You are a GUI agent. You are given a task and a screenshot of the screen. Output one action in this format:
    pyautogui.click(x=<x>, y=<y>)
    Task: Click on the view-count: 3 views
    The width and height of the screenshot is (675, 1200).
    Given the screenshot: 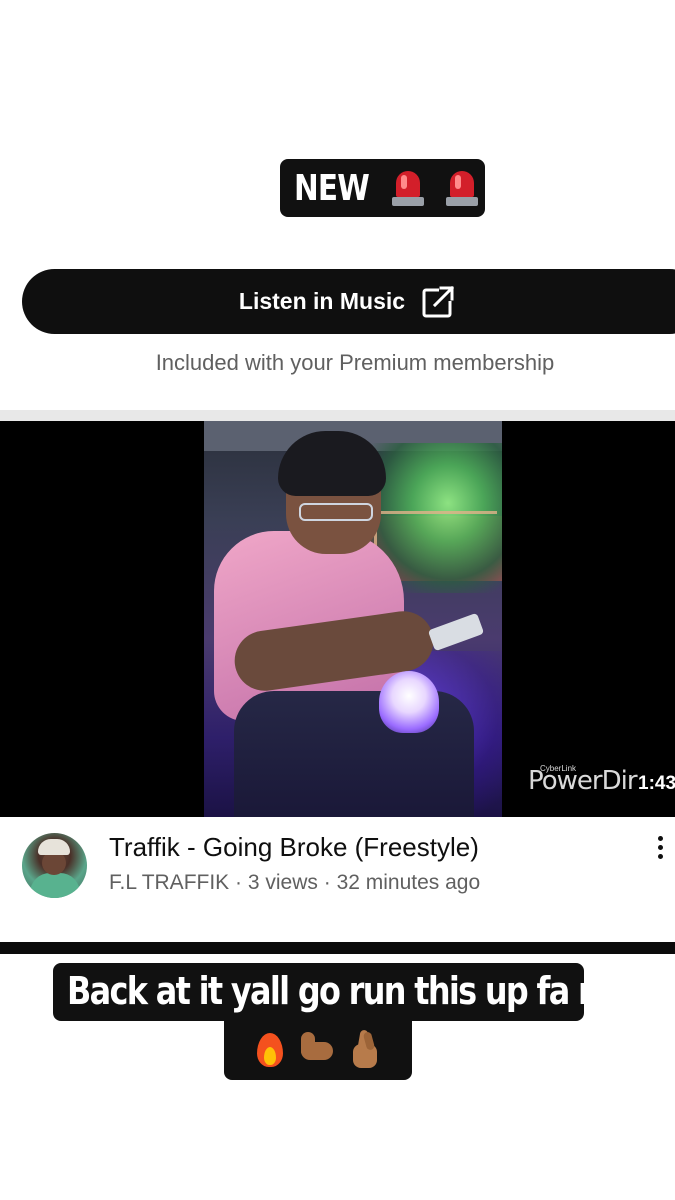 What is the action you would take?
    pyautogui.click(x=282, y=882)
    